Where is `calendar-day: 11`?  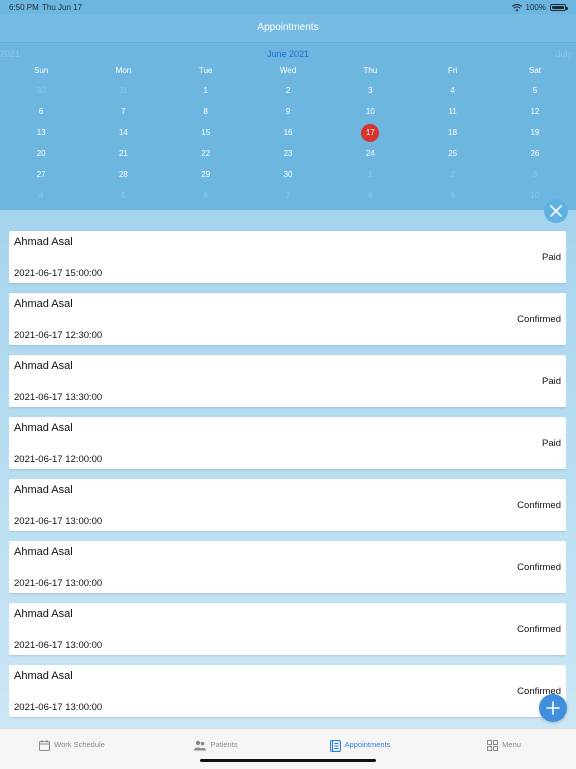
calendar-day: 11 is located at coordinates (452, 111).